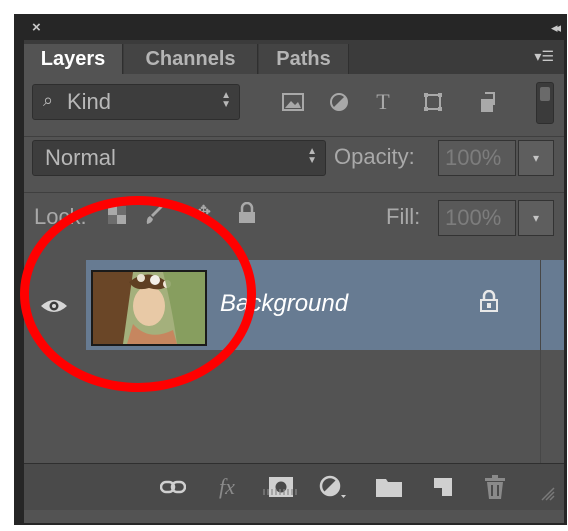  What do you see at coordinates (433, 102) in the screenshot?
I see `shape-filter-icon` at bounding box center [433, 102].